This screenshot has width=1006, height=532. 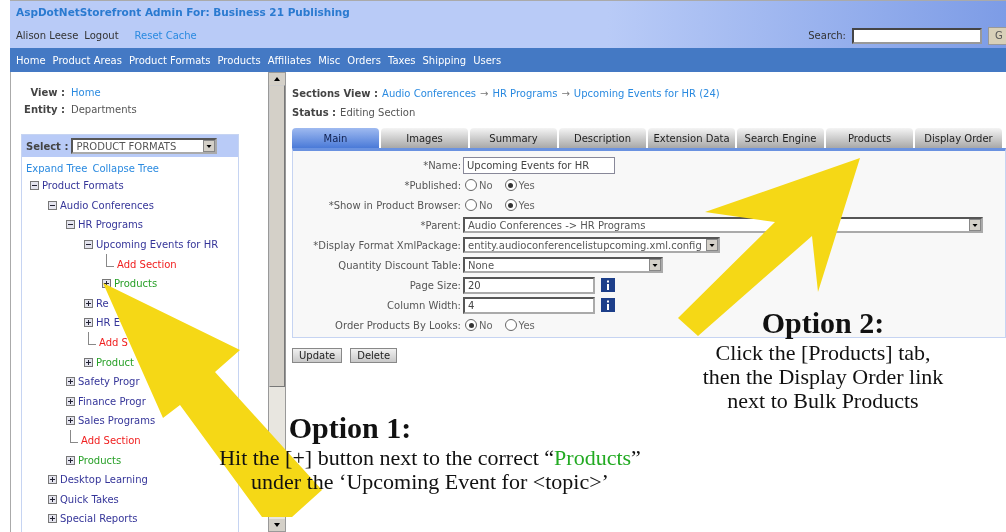 What do you see at coordinates (691, 138) in the screenshot?
I see `tab: Extension Data` at bounding box center [691, 138].